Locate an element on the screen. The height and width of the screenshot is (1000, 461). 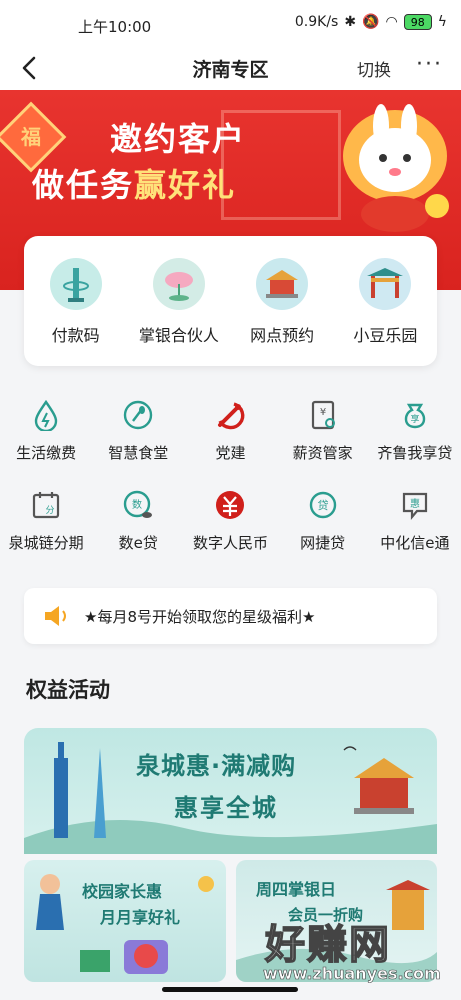
banner-subheadline: 做任务赢好礼 is located at coordinates (134, 185).